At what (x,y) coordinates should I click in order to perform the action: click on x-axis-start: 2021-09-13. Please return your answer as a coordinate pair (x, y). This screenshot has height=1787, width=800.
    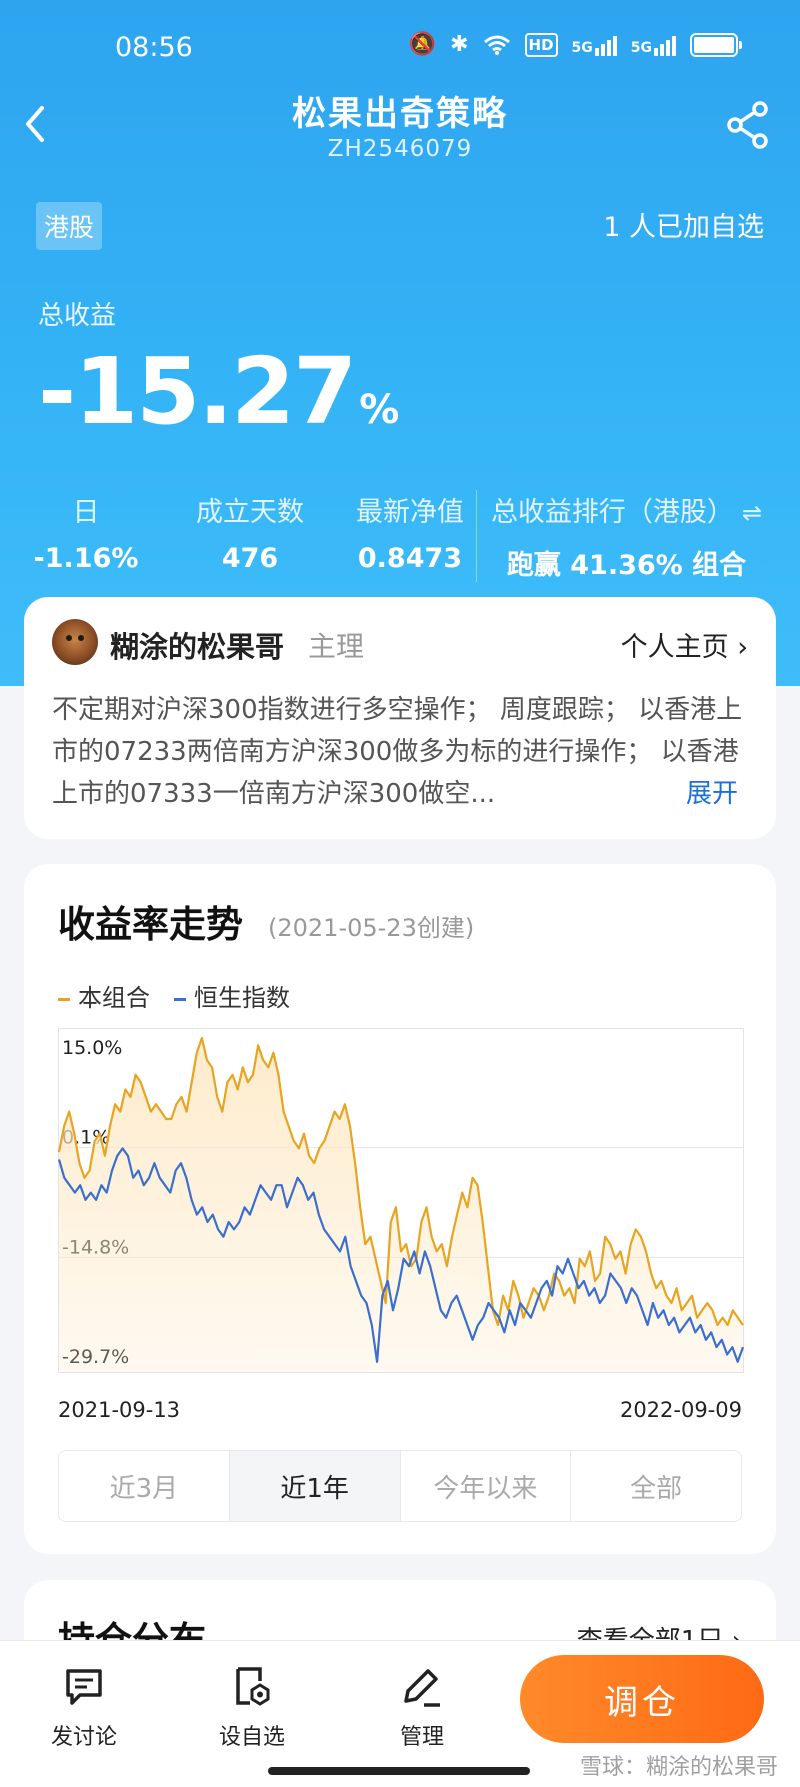
    Looking at the image, I should click on (119, 1410).